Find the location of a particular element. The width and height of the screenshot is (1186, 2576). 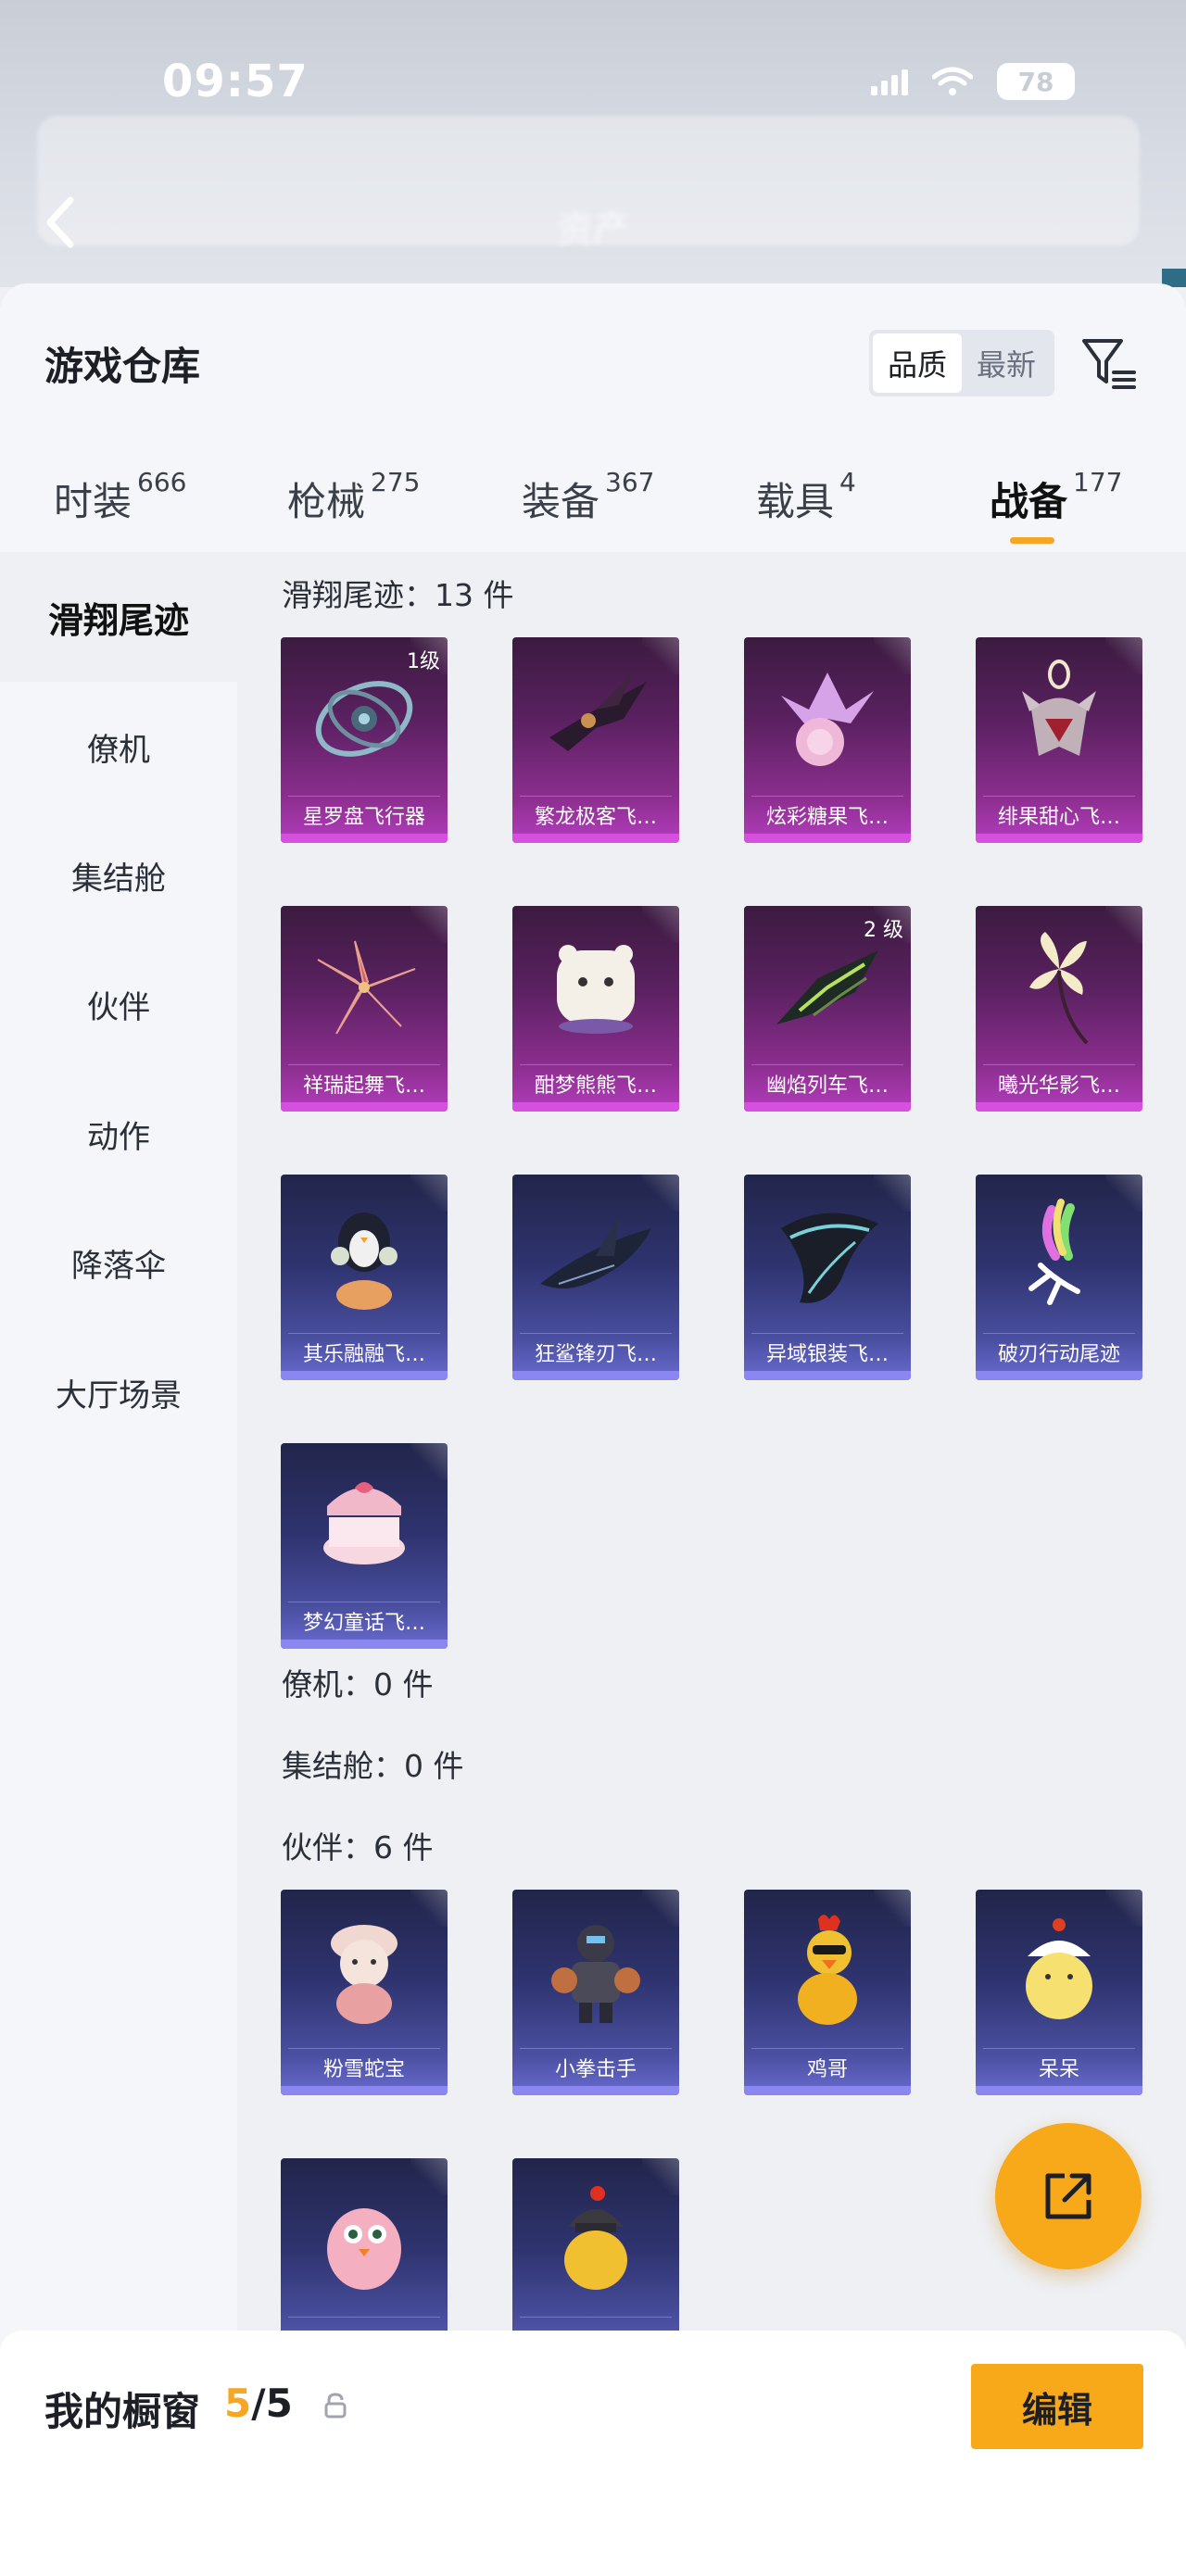

sidebar-item-parachute: 降落伞 is located at coordinates (118, 1262).